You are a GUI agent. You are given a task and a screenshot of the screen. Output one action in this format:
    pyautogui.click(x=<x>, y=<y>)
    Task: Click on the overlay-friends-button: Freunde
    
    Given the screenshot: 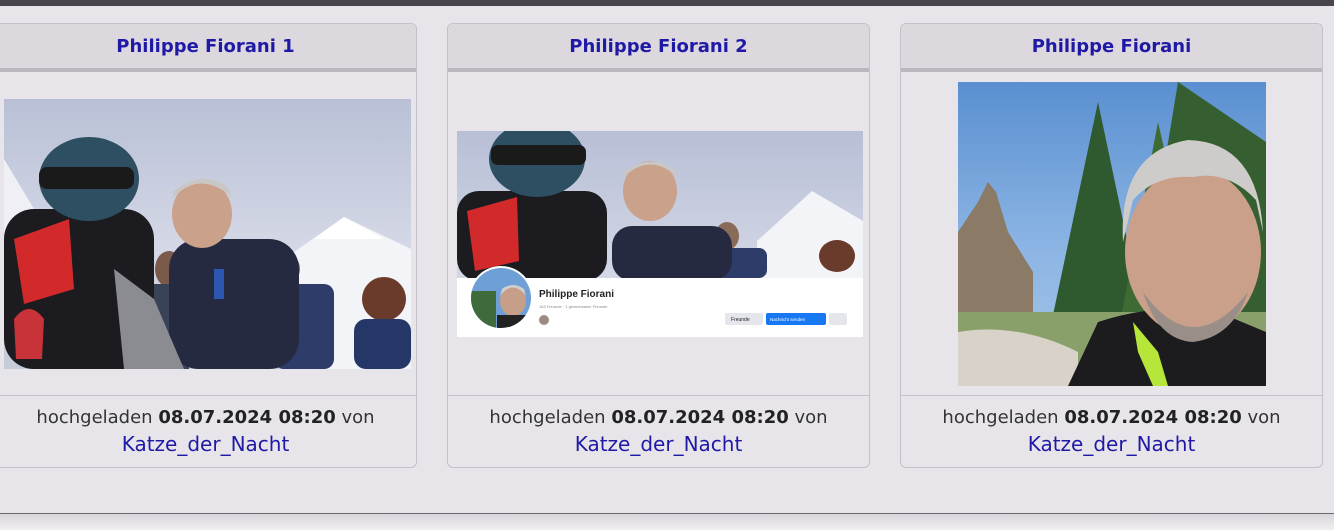 What is the action you would take?
    pyautogui.click(x=740, y=320)
    